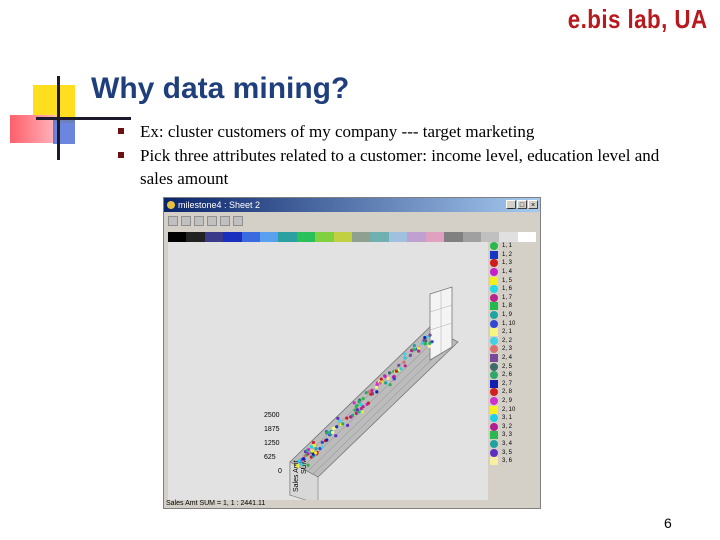 This screenshot has height=540, width=720. Describe the element at coordinates (507, 297) in the screenshot. I see `legend-label: 1, 7` at that location.